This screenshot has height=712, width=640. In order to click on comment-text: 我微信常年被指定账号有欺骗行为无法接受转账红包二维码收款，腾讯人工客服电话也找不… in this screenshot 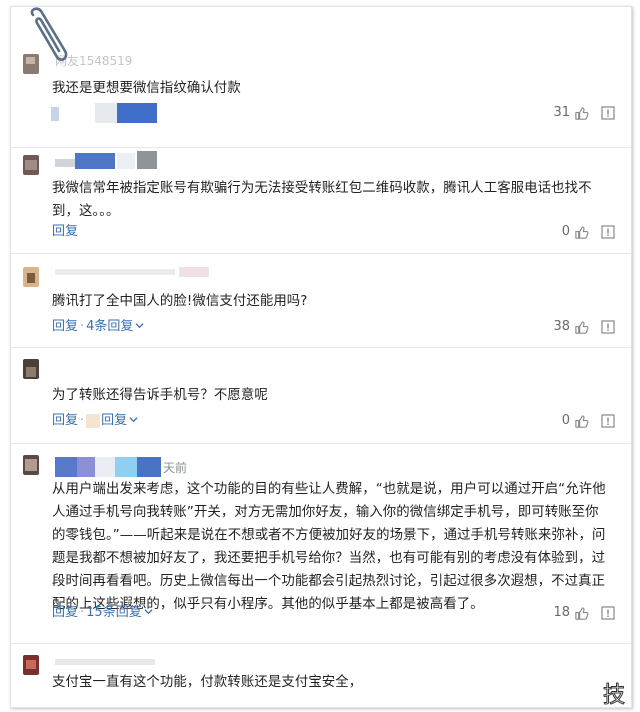, I will do `click(322, 200)`.